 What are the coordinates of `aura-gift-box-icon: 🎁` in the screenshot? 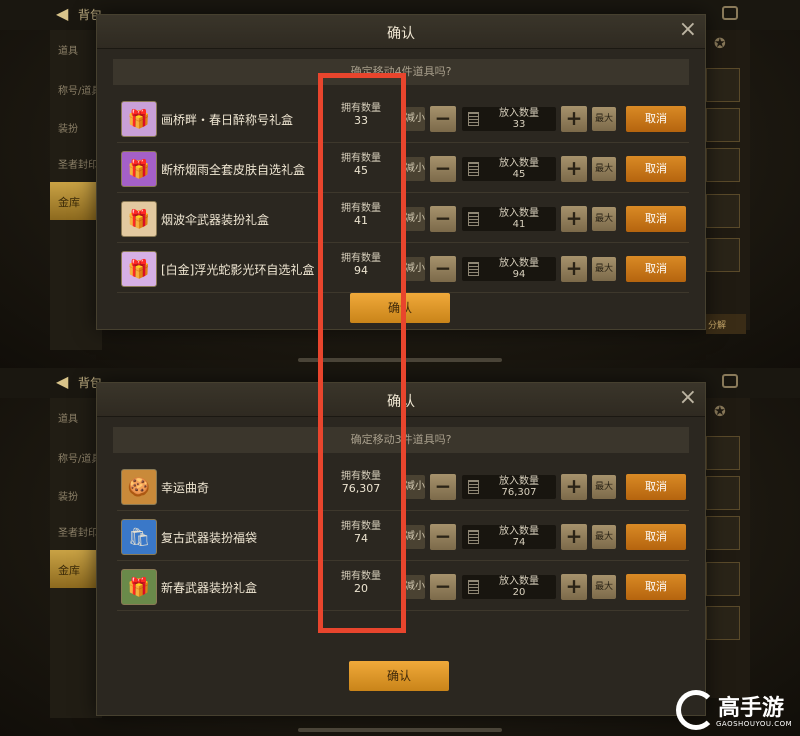 It's located at (139, 269).